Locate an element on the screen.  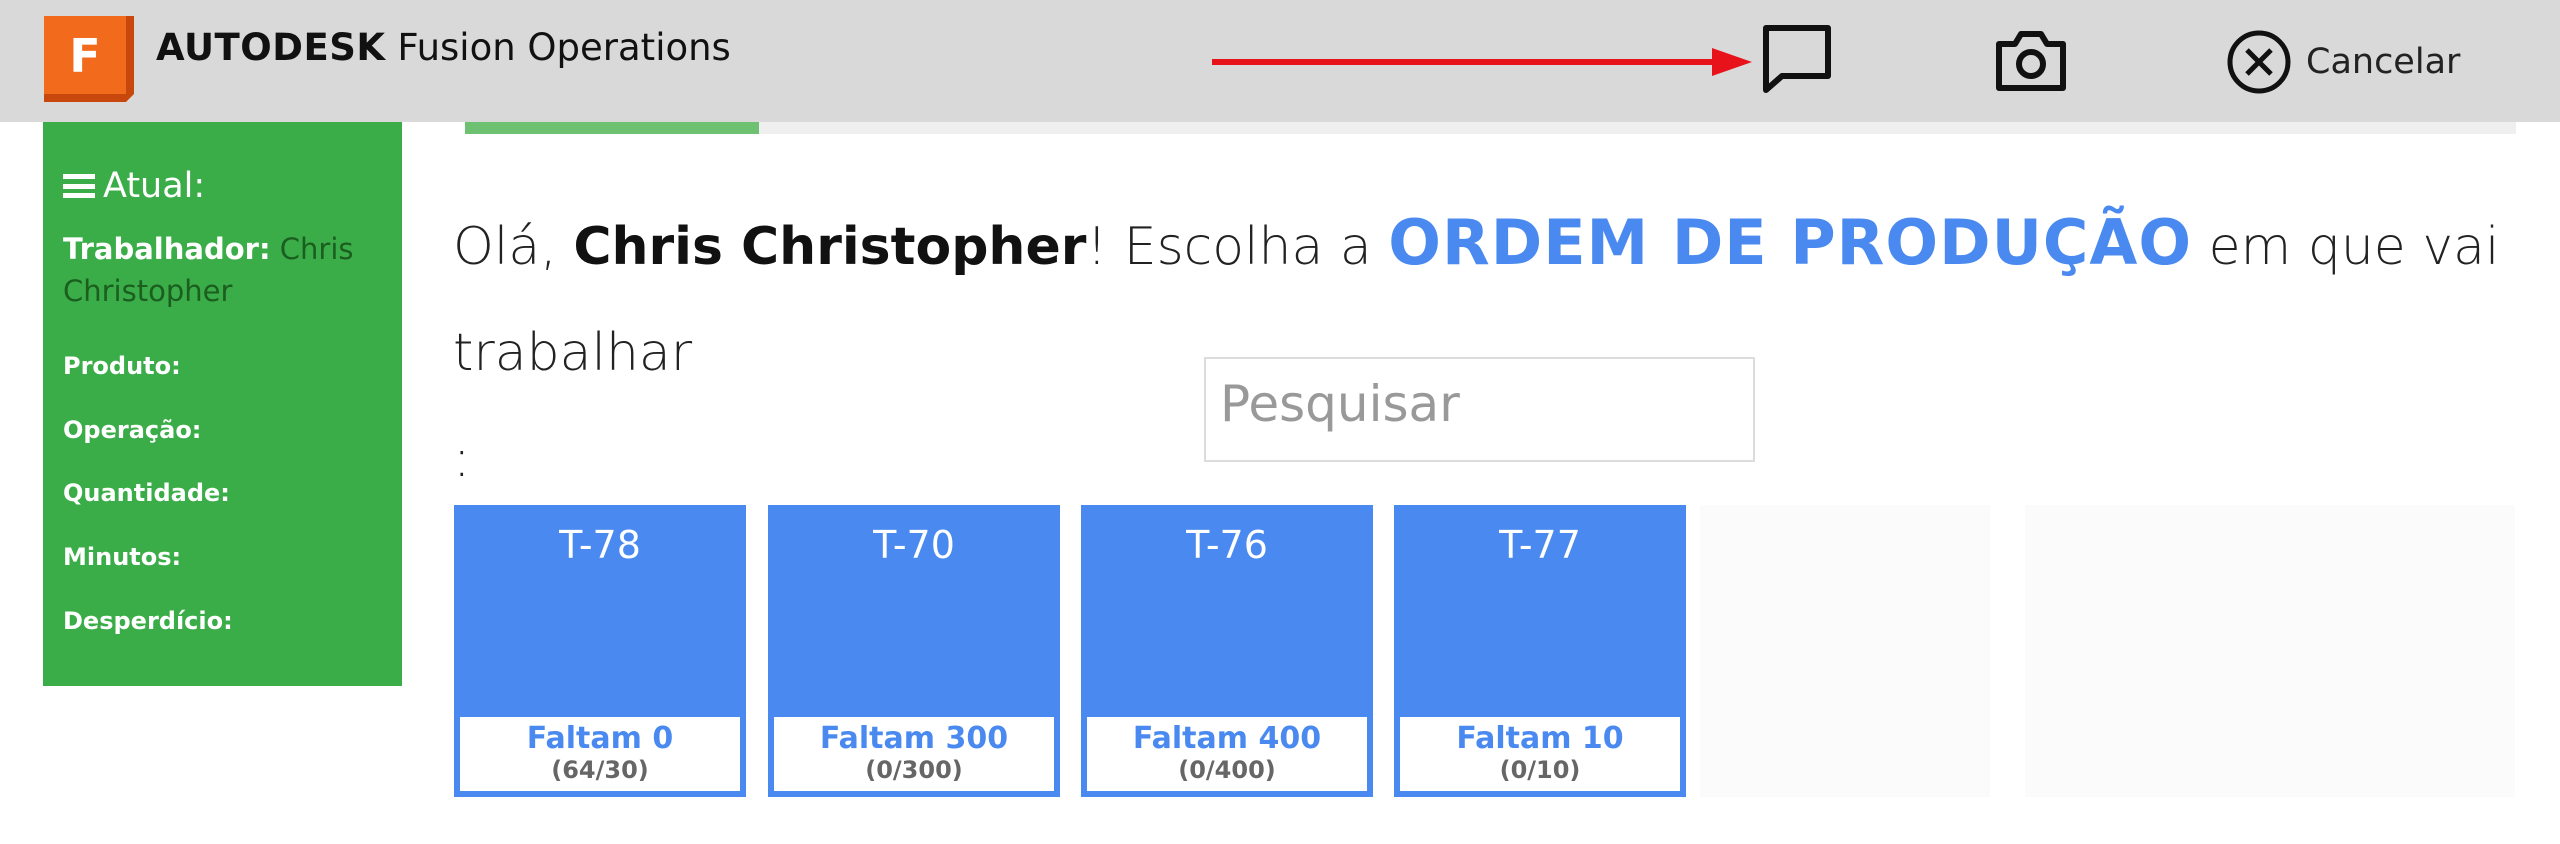
progress-stripe is located at coordinates (612, 128).